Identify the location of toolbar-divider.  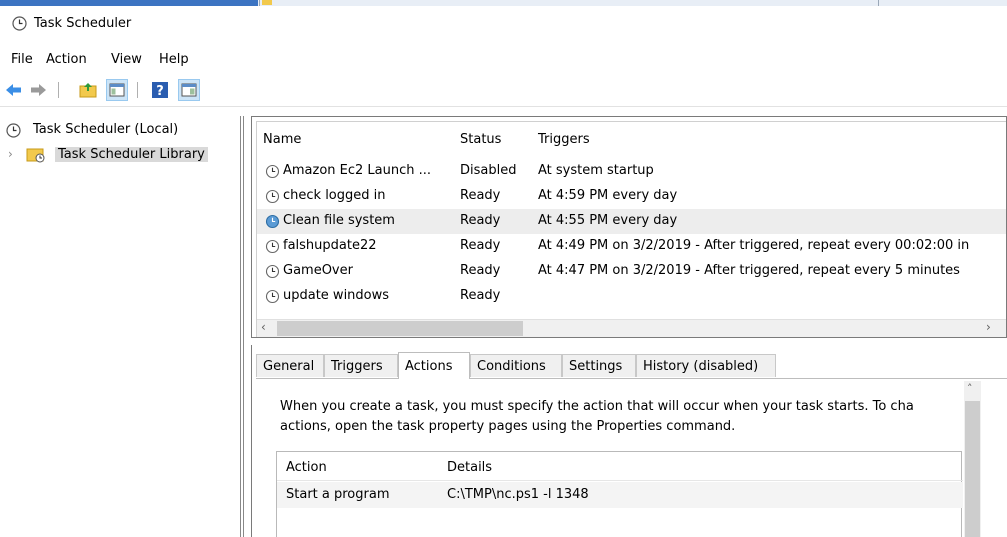
(503, 106).